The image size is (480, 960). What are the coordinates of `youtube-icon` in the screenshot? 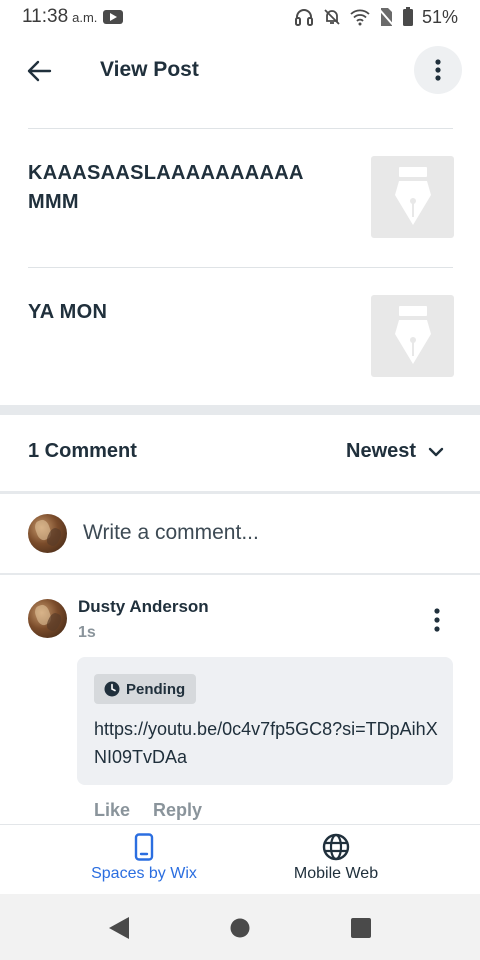 It's located at (113, 17).